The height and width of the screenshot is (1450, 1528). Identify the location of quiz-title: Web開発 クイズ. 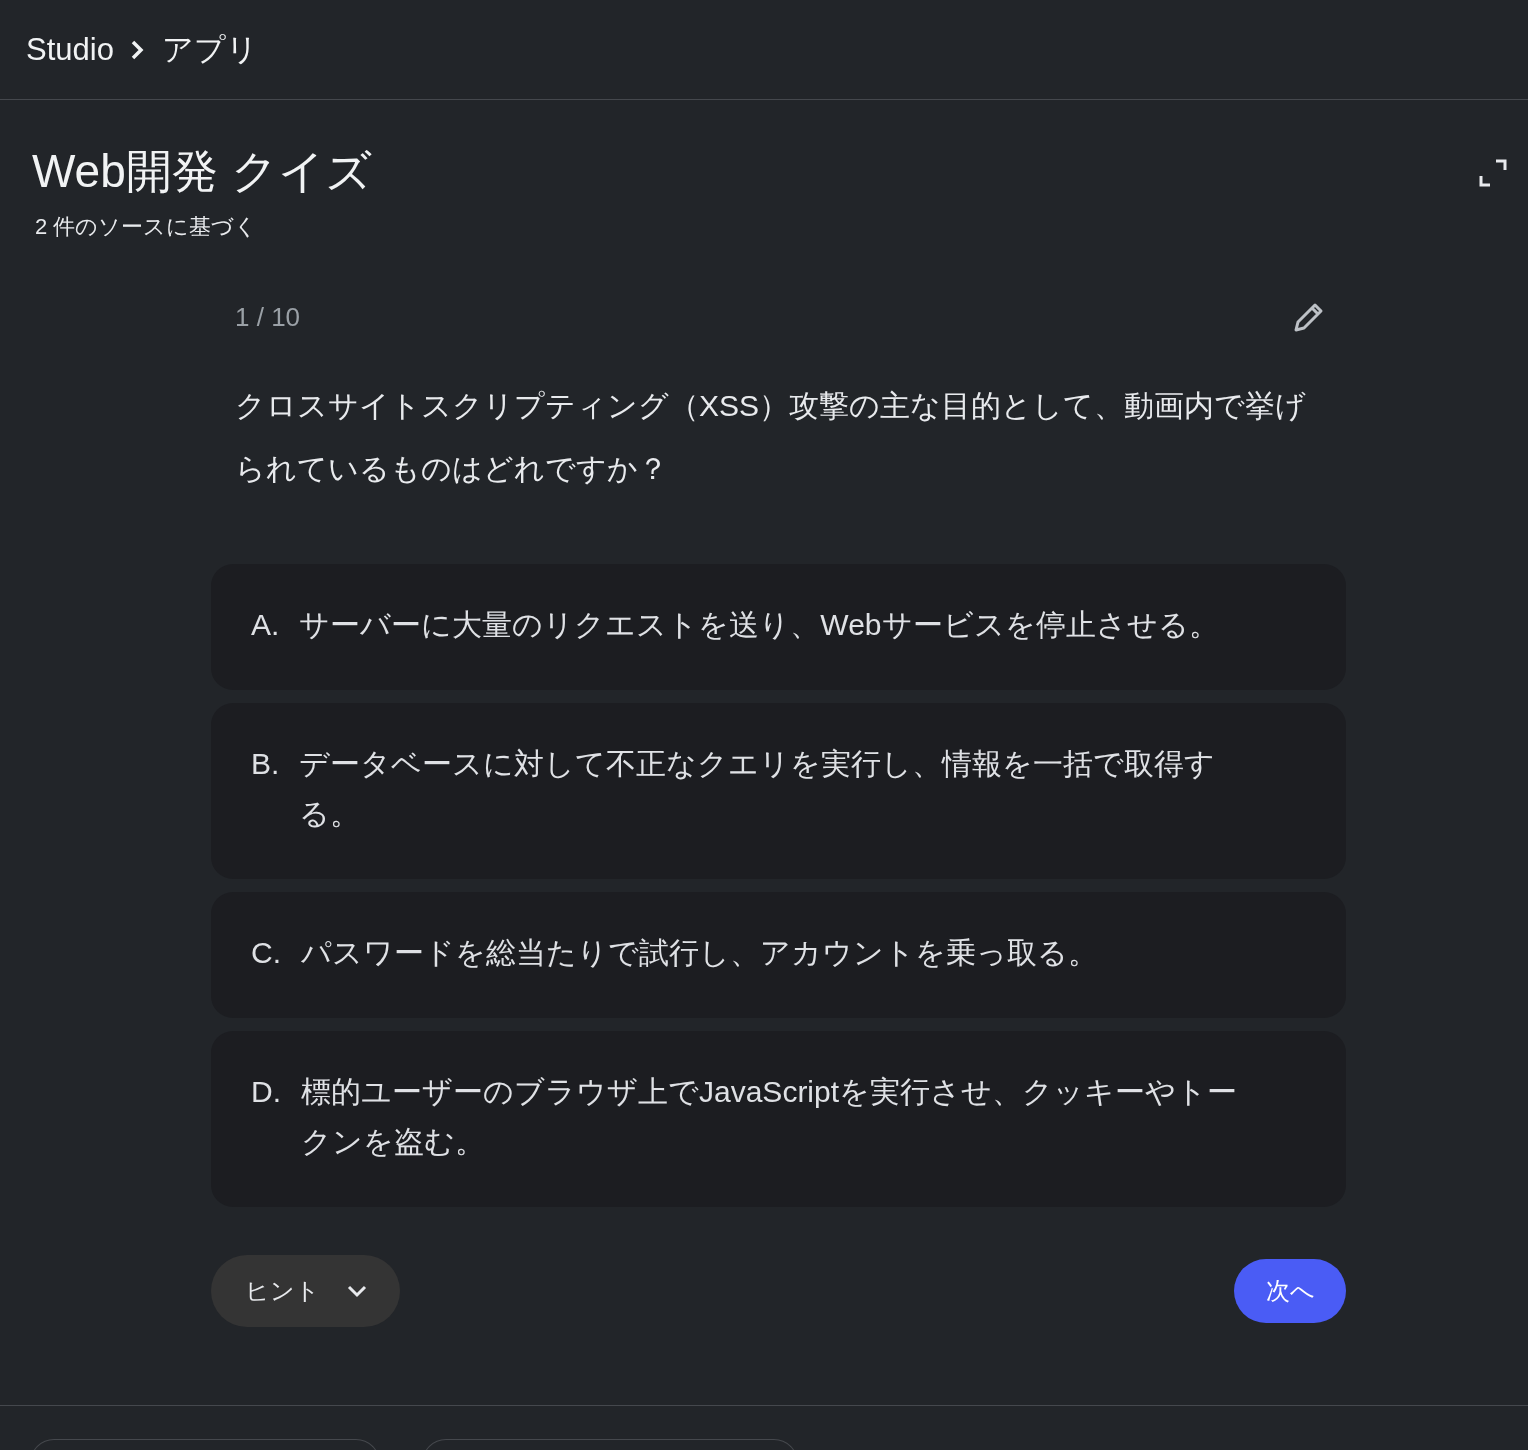
(202, 171).